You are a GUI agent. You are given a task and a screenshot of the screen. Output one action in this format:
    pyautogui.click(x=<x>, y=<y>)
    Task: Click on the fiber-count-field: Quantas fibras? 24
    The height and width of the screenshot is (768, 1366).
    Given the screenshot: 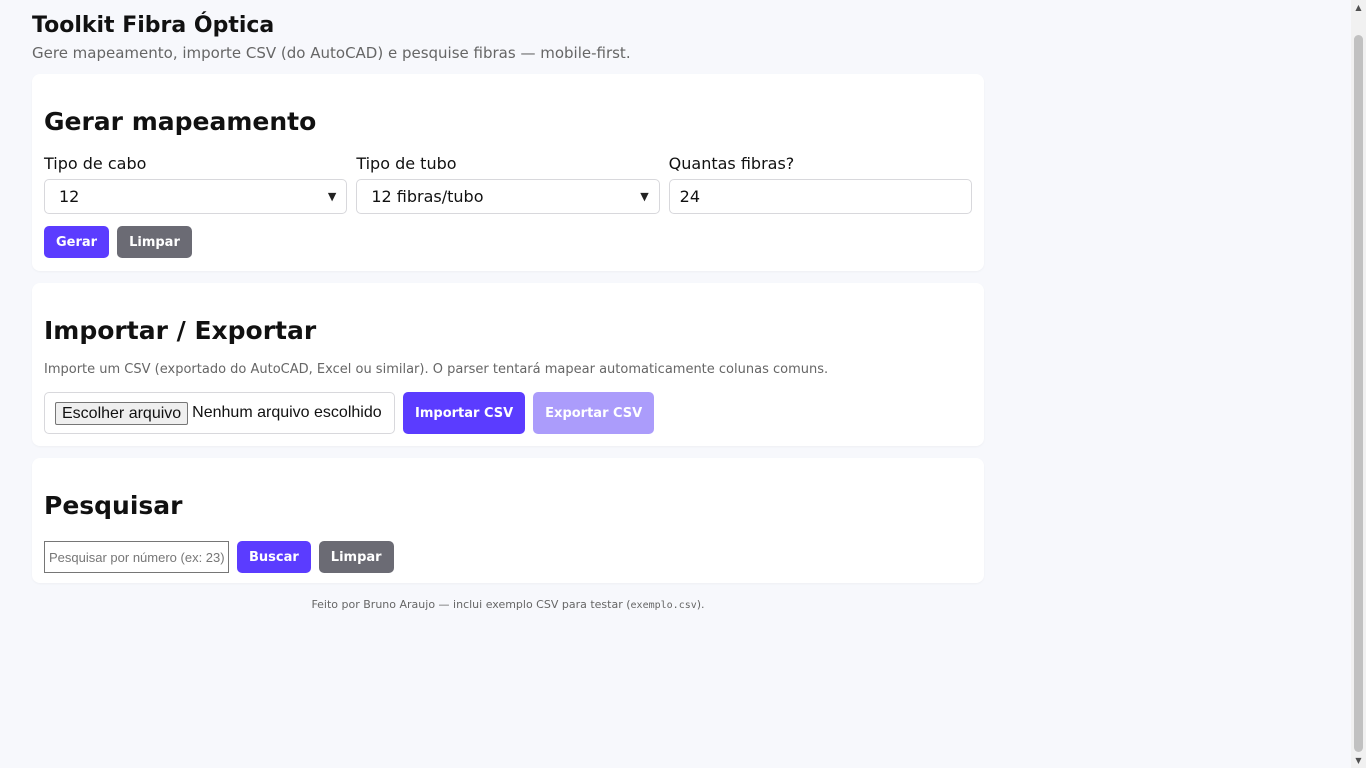 What is the action you would take?
    pyautogui.click(x=820, y=183)
    